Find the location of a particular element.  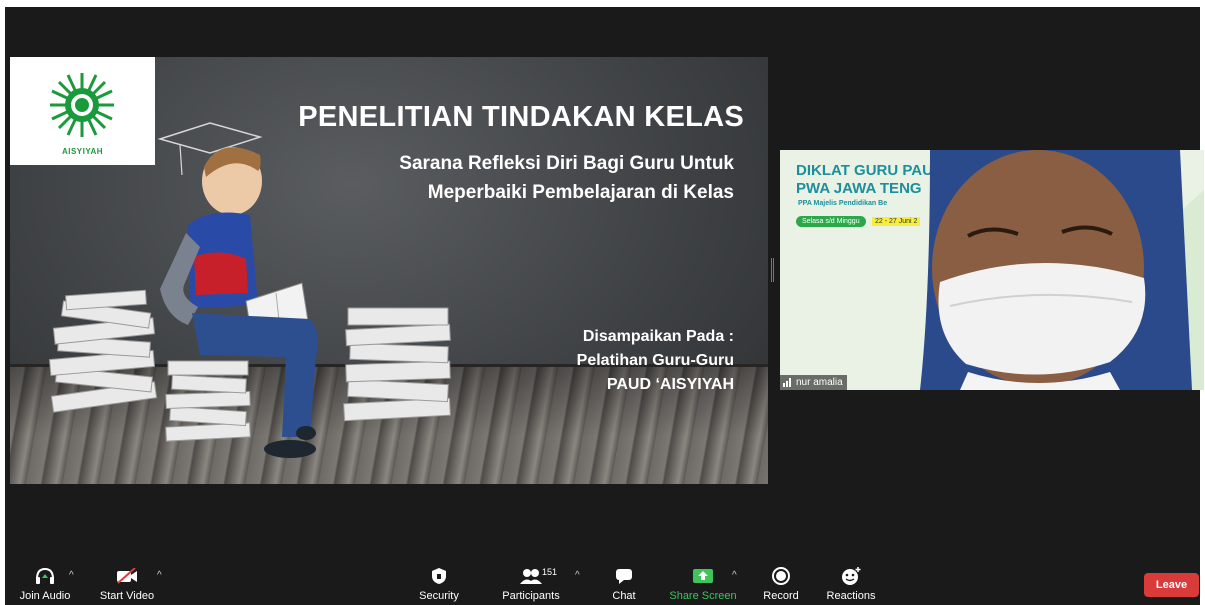

start-video-button: Start Video is located at coordinates (127, 584).